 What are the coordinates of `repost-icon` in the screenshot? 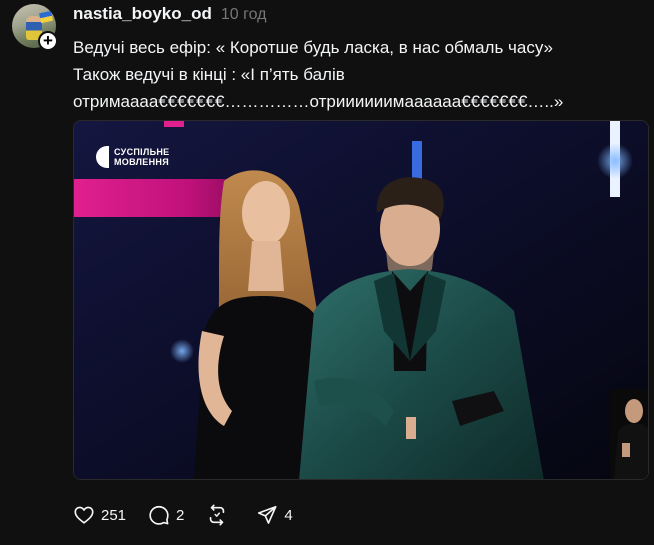 It's located at (217, 515).